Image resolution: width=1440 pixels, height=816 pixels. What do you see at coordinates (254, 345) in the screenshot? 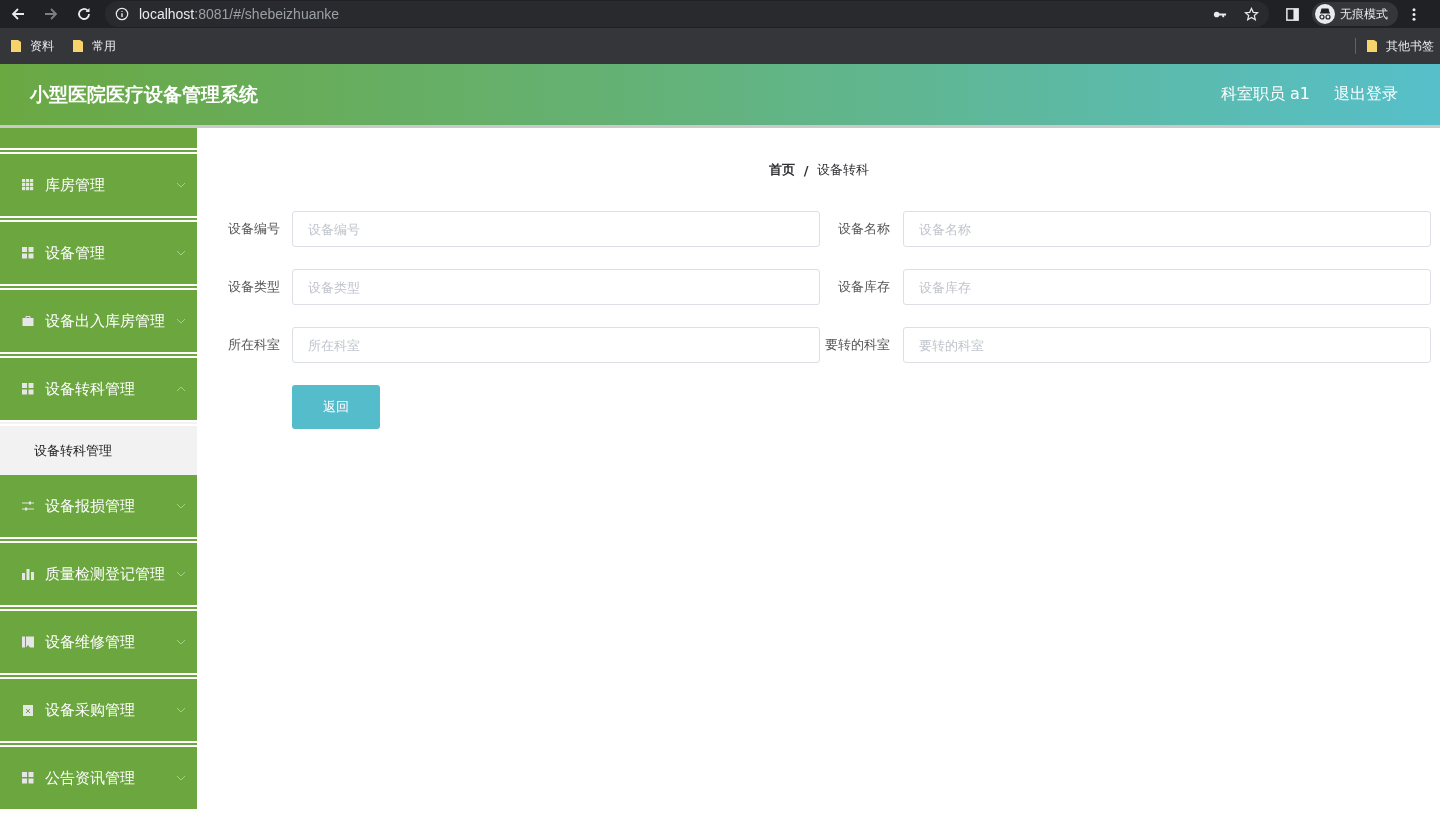
I see `field-label: 所在科室` at bounding box center [254, 345].